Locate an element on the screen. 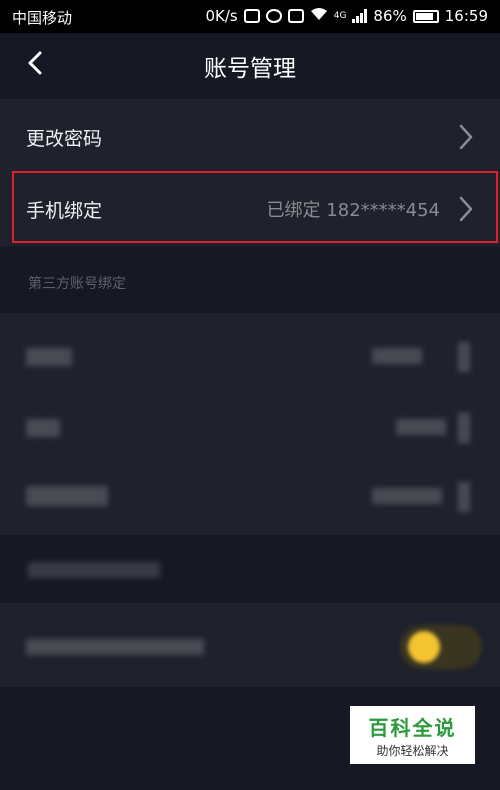  watermark-sub-text: 助你轻松解决 is located at coordinates (412, 751).